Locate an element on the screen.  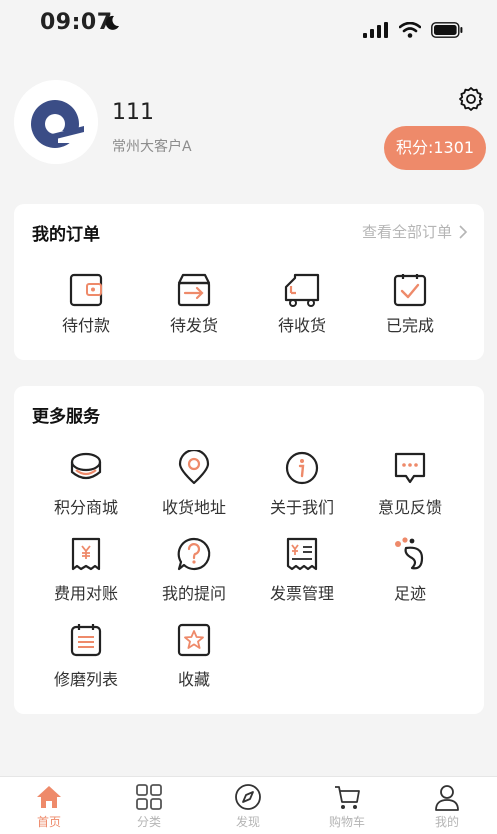
view-all-orders-label: 查看全部订单 is located at coordinates (406, 232).